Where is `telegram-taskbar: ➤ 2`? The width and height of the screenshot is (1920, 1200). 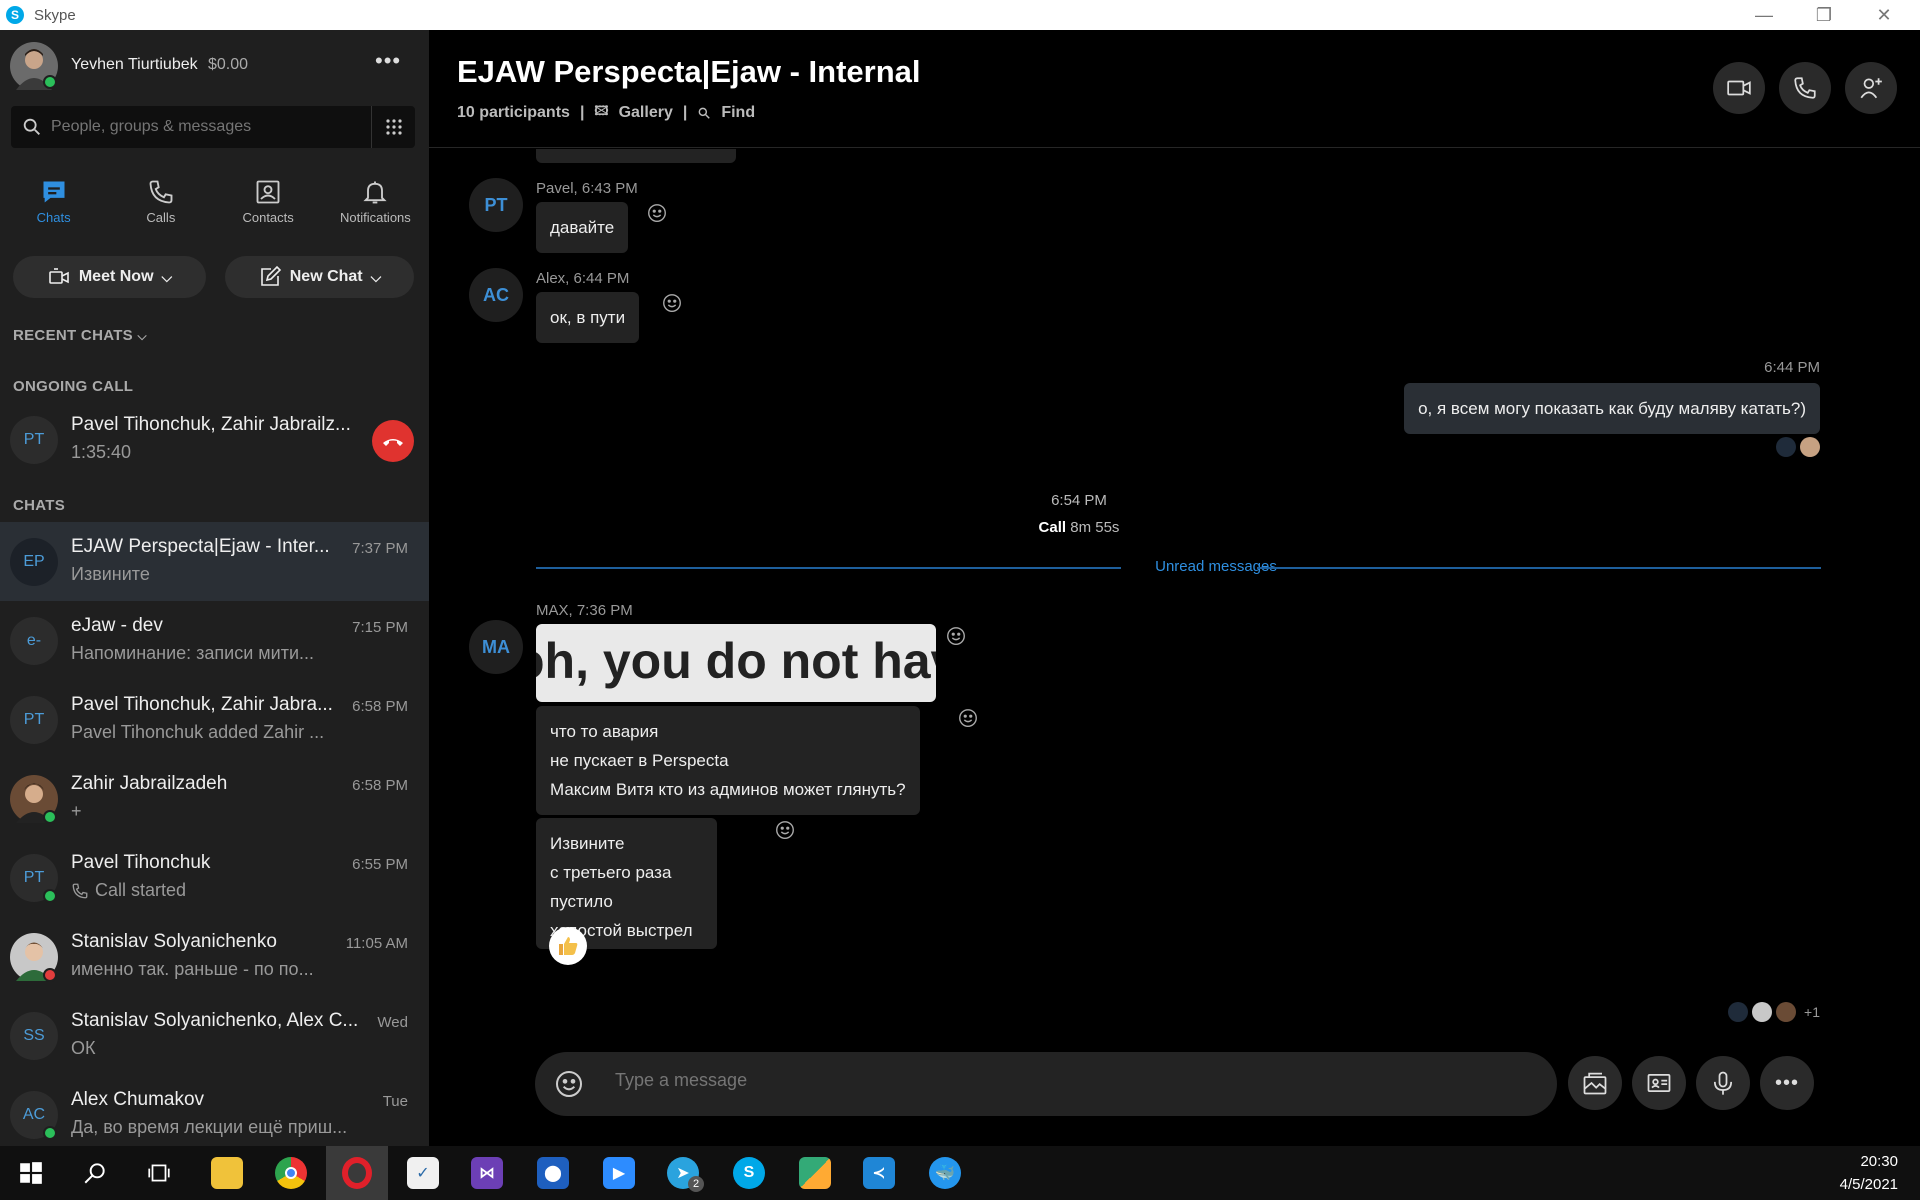
telegram-taskbar: ➤ 2 is located at coordinates (683, 1173).